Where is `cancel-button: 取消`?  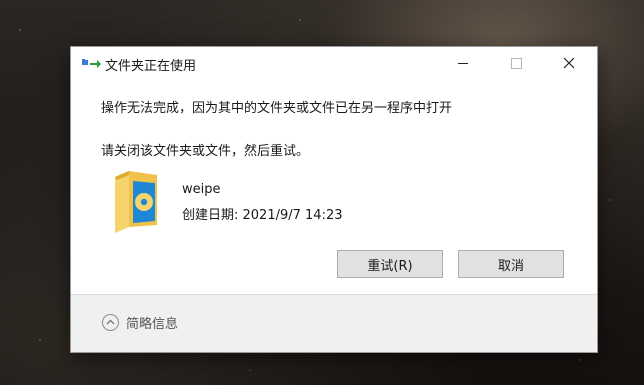 cancel-button: 取消 is located at coordinates (511, 264).